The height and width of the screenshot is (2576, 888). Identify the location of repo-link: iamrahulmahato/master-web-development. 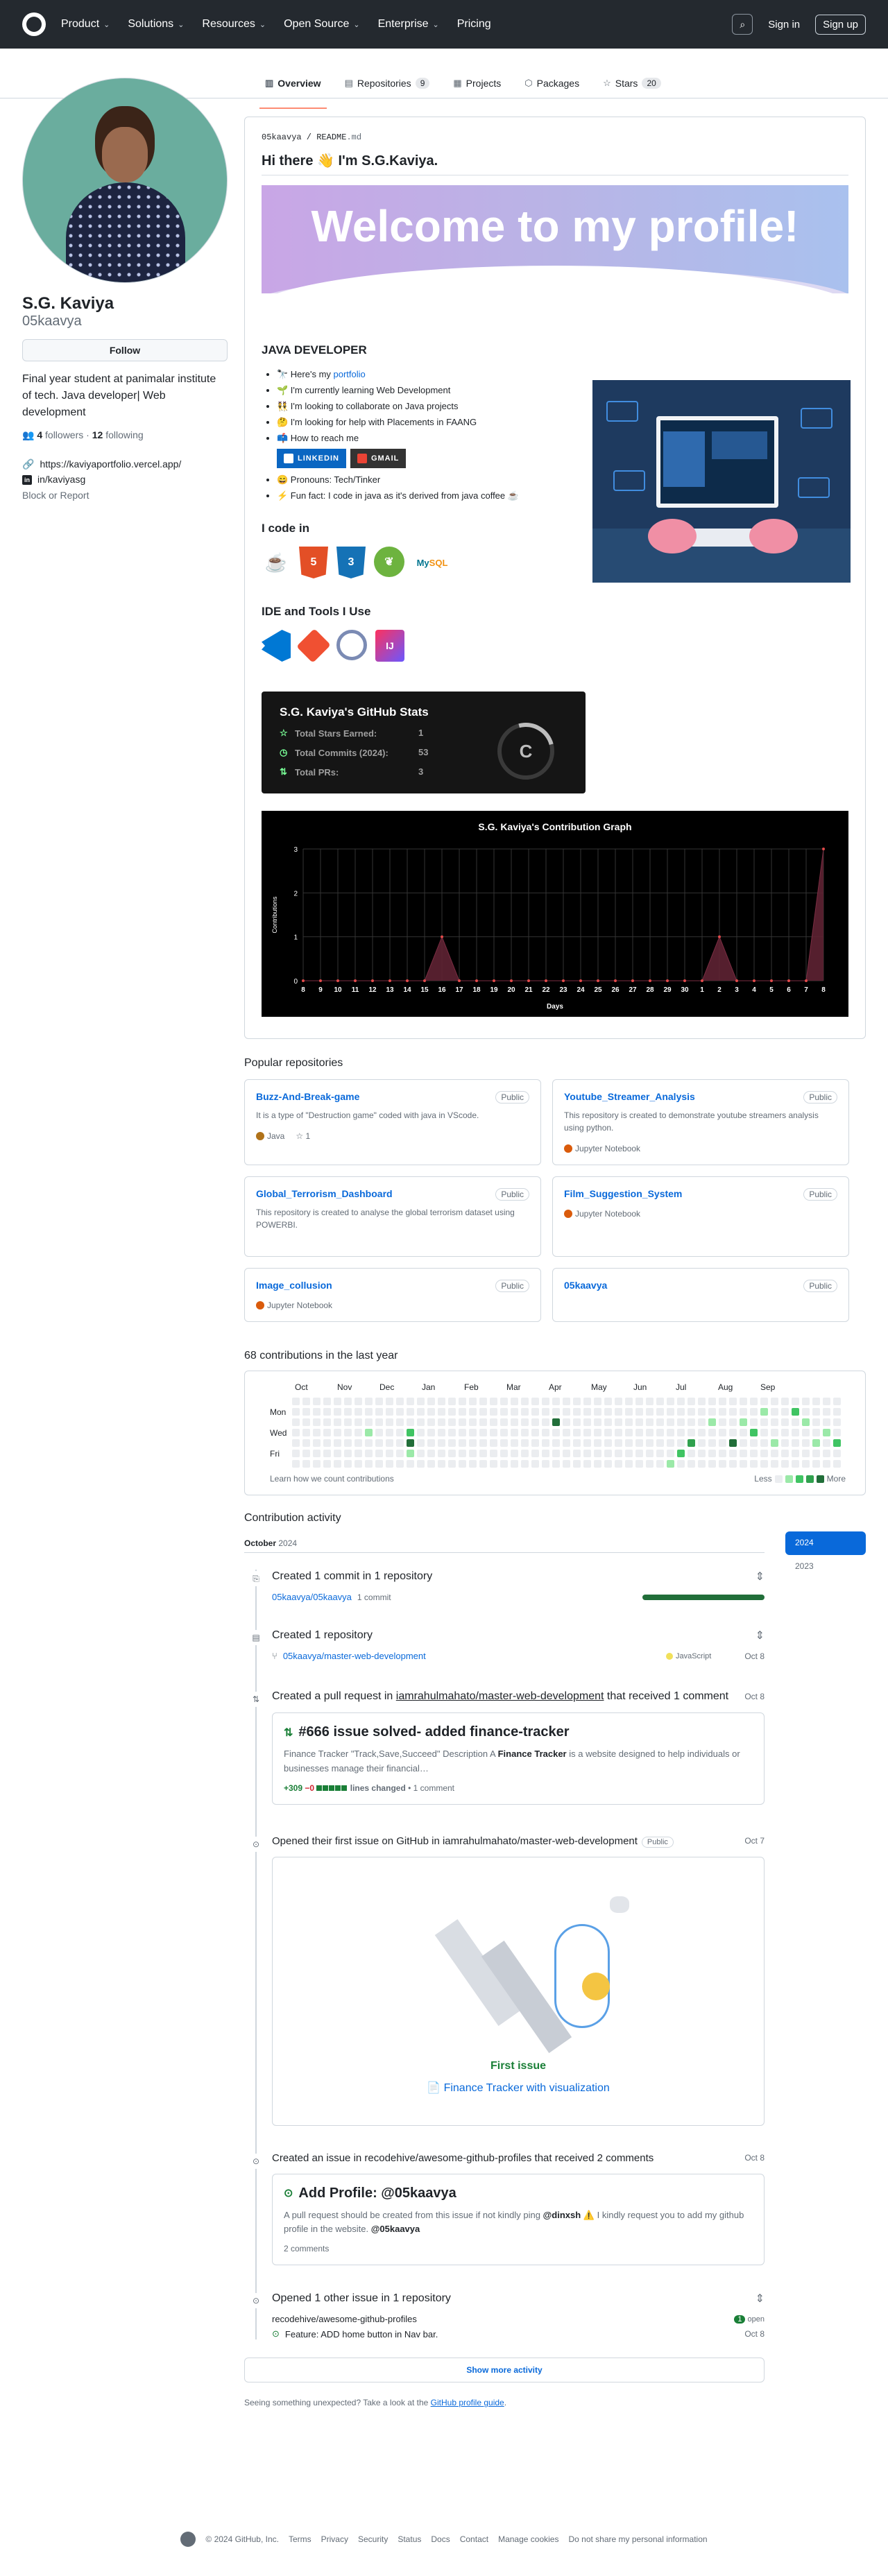
(500, 1696).